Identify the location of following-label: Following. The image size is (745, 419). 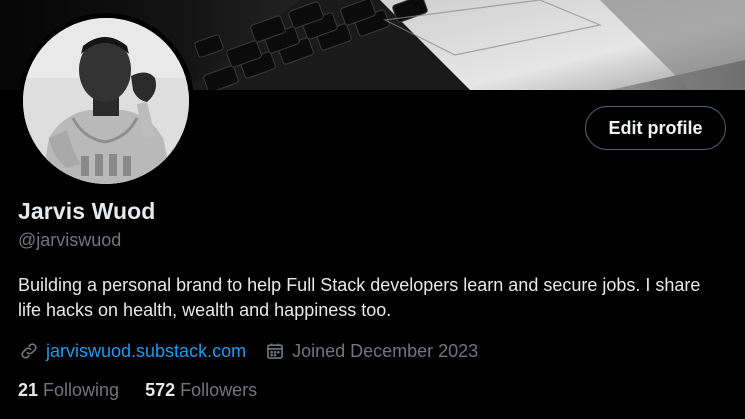
(81, 389).